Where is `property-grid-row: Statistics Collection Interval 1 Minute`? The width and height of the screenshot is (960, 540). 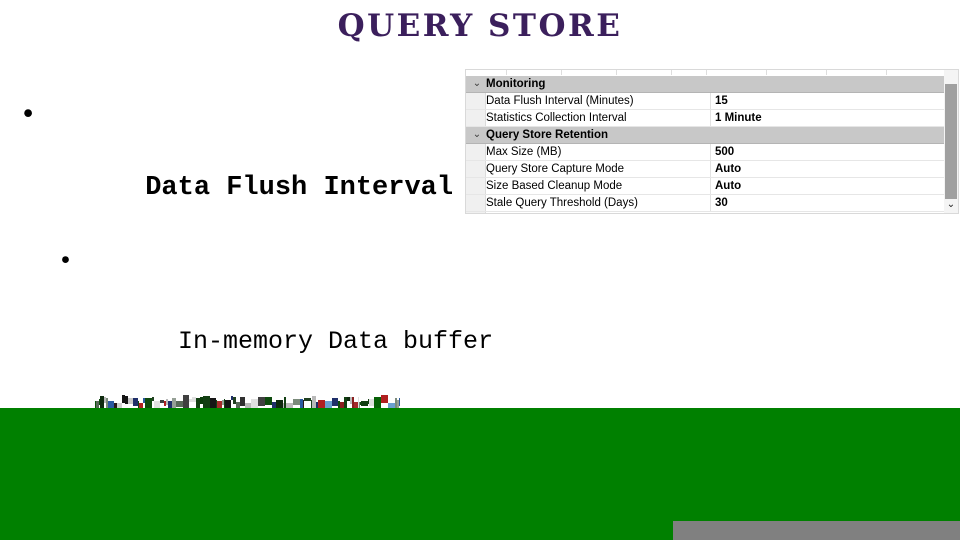 property-grid-row: Statistics Collection Interval 1 Minute is located at coordinates (705, 118).